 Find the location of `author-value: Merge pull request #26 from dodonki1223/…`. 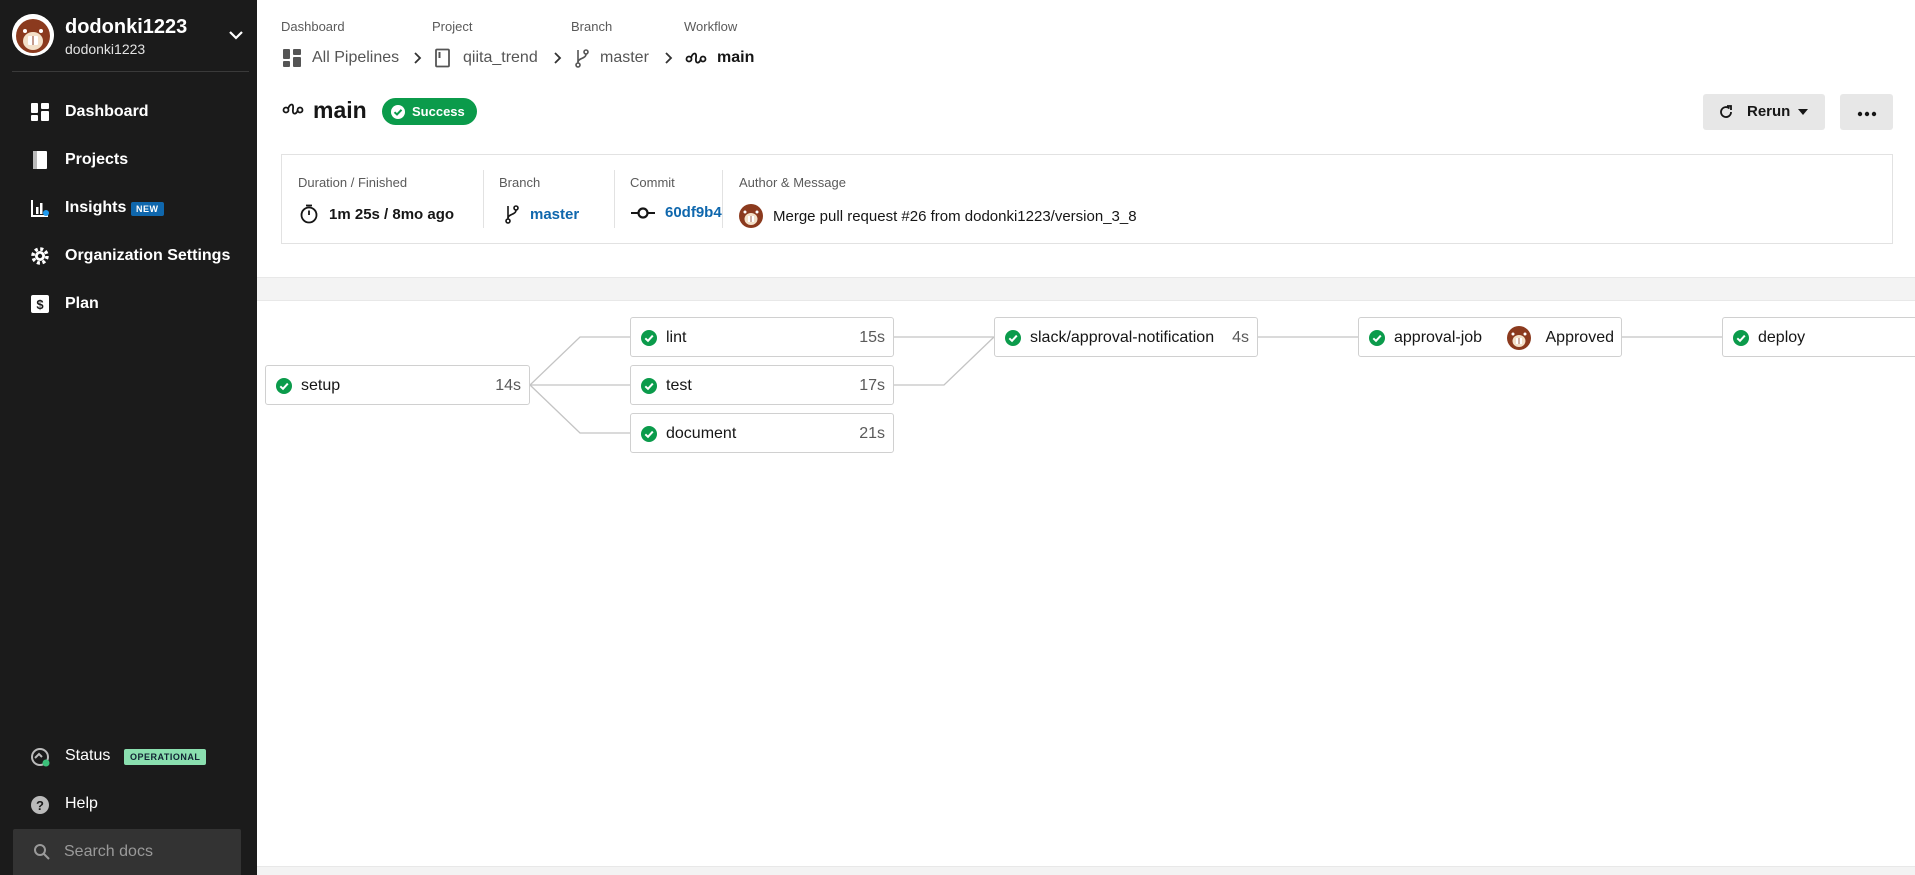

author-value: Merge pull request #26 from dodonki1223/… is located at coordinates (938, 216).